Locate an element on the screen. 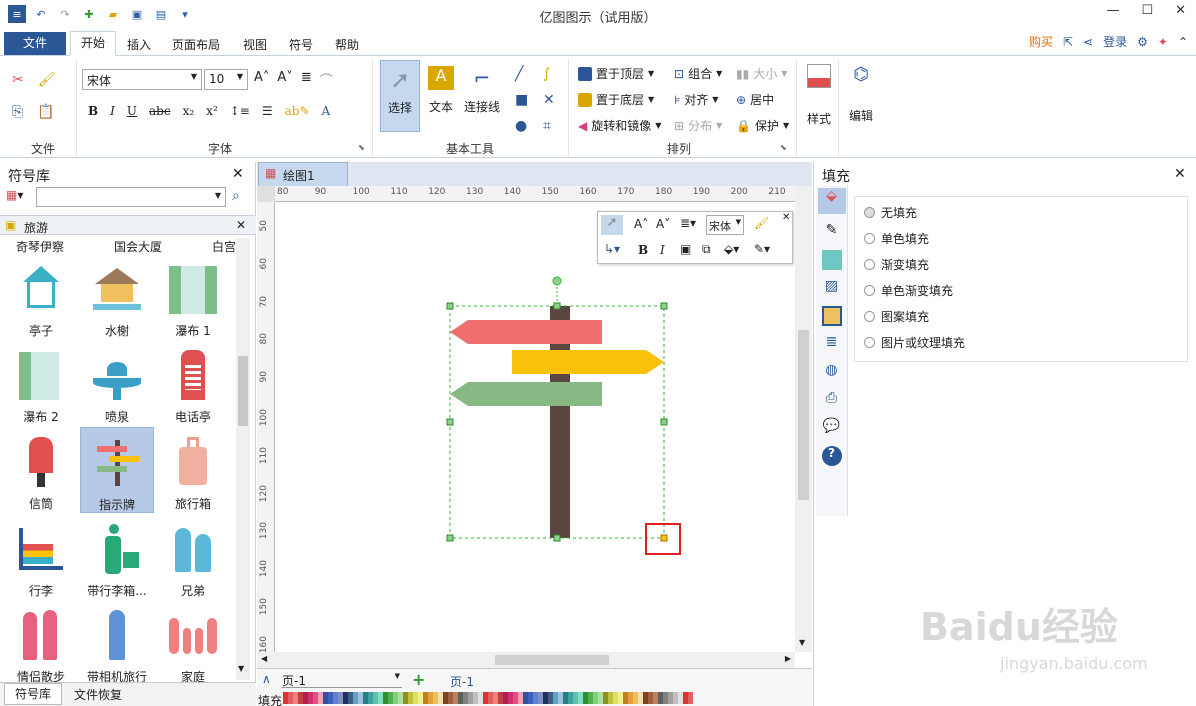  font-family-select: 宋体 ▼ is located at coordinates (142, 79).